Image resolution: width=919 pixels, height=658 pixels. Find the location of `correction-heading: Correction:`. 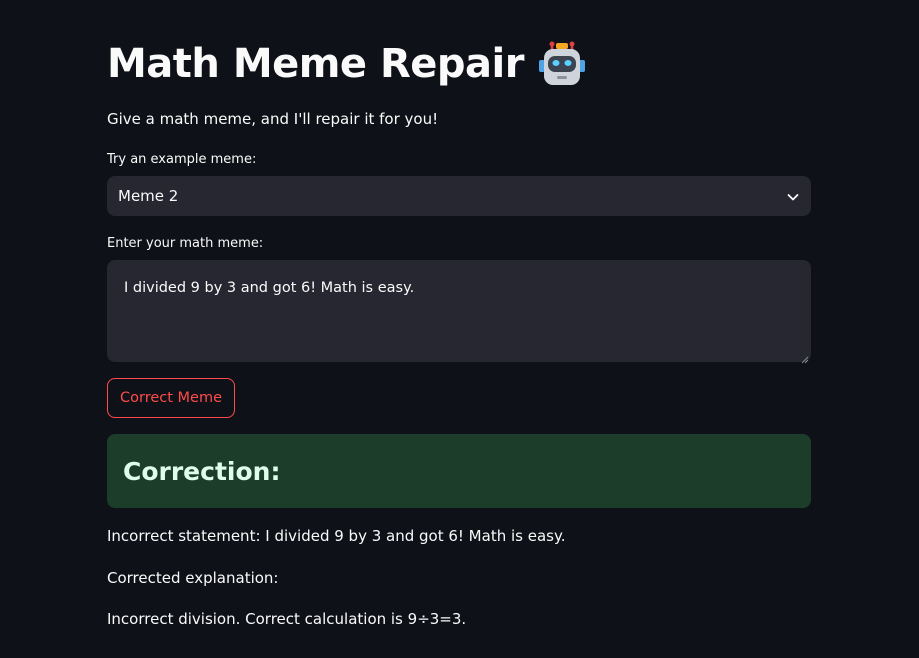

correction-heading: Correction: is located at coordinates (202, 471).